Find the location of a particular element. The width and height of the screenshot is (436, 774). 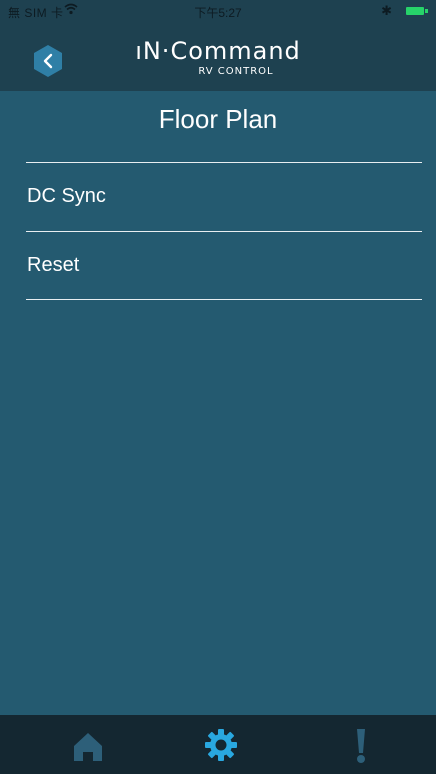

gear-icon is located at coordinates (221, 745).